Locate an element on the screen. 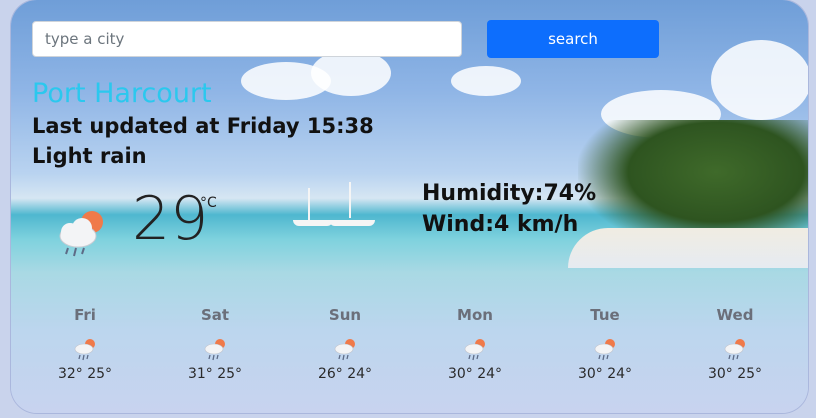 This screenshot has height=418, width=816. forecast-temps: 30° 25° is located at coordinates (735, 374).